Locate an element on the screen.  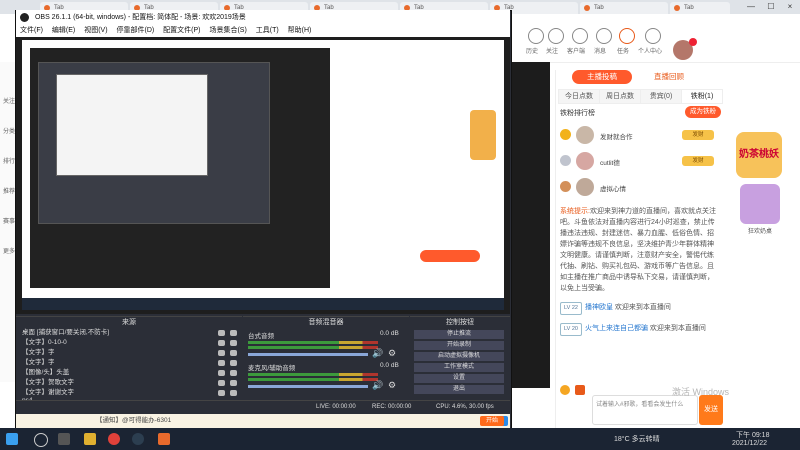
source-item: 桌面 [捕获窗口/要关闭,不防卡] is located at coordinates (132, 333).